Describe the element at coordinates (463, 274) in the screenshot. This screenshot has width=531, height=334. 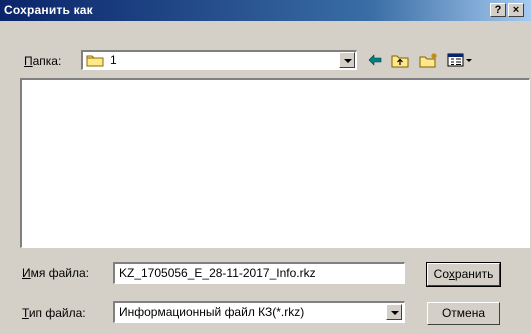
I see `save-button: Сохранить` at that location.